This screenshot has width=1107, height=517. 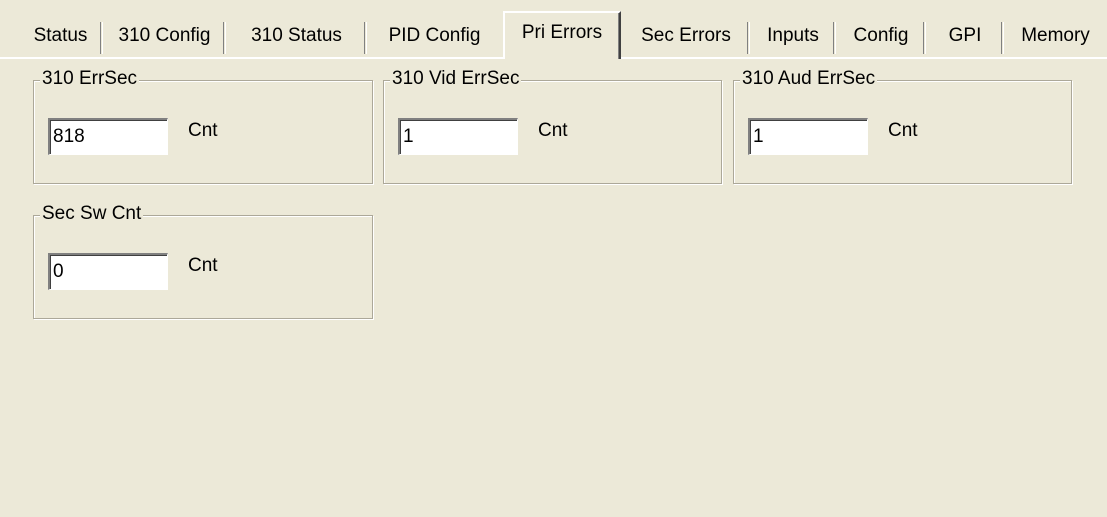 I want to click on tab-label: Sec Errors, so click(x=686, y=35).